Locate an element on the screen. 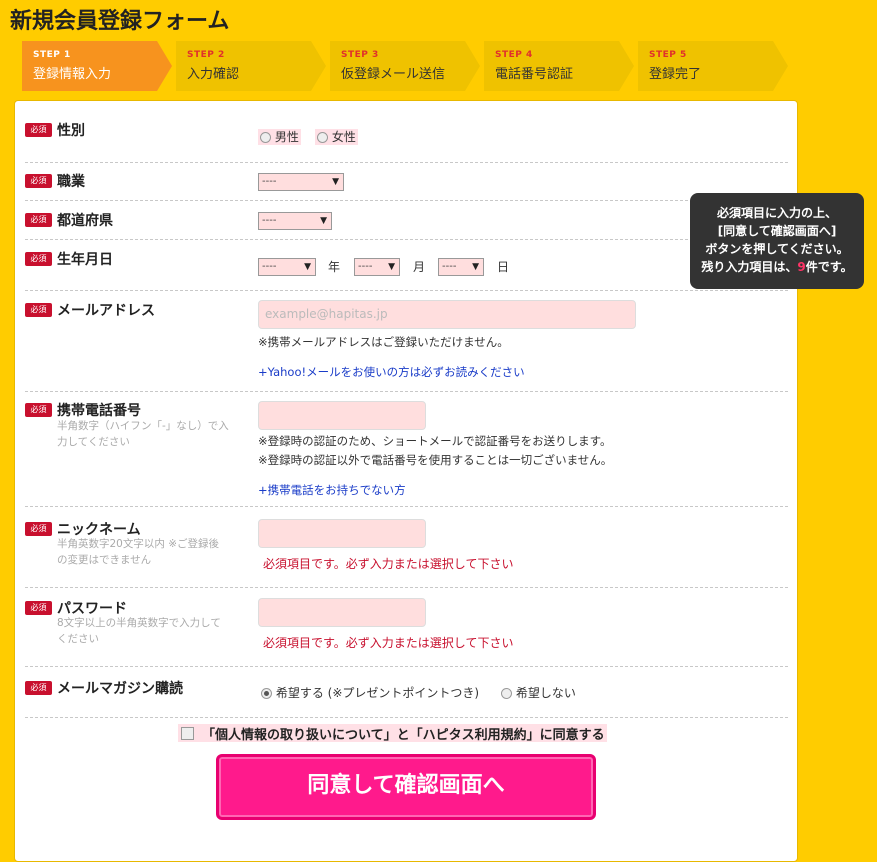 This screenshot has width=877, height=862. prefecture-row: 必須 都道府県 ---- ▼ is located at coordinates (406, 226).